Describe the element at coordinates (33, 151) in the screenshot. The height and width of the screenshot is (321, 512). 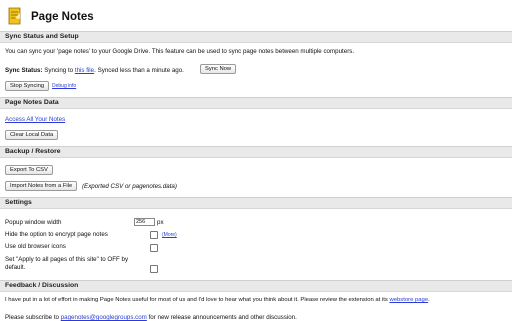
I see `section-backup-title: Backup / Restore` at that location.